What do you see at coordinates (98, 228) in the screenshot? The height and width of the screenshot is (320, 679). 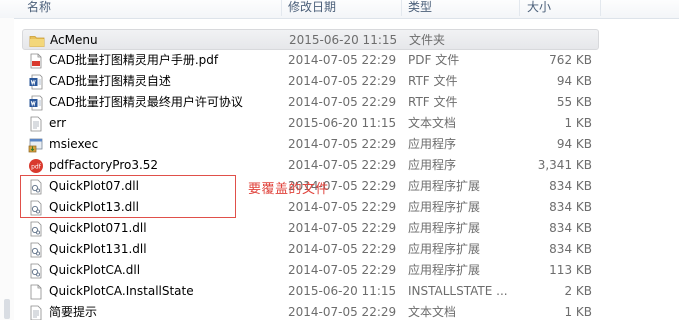 I see `file-name: QuickPlot071.dll` at bounding box center [98, 228].